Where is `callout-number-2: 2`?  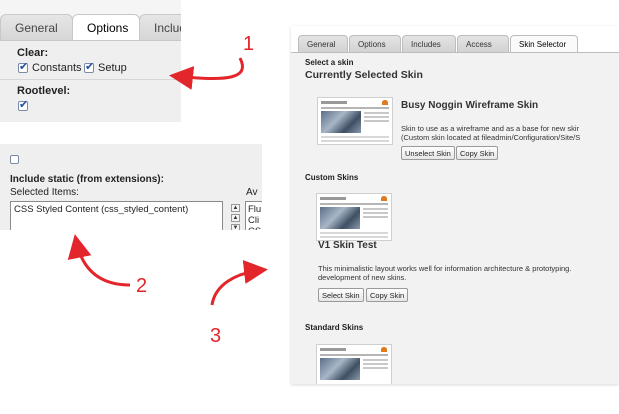 callout-number-2: 2 is located at coordinates (142, 286).